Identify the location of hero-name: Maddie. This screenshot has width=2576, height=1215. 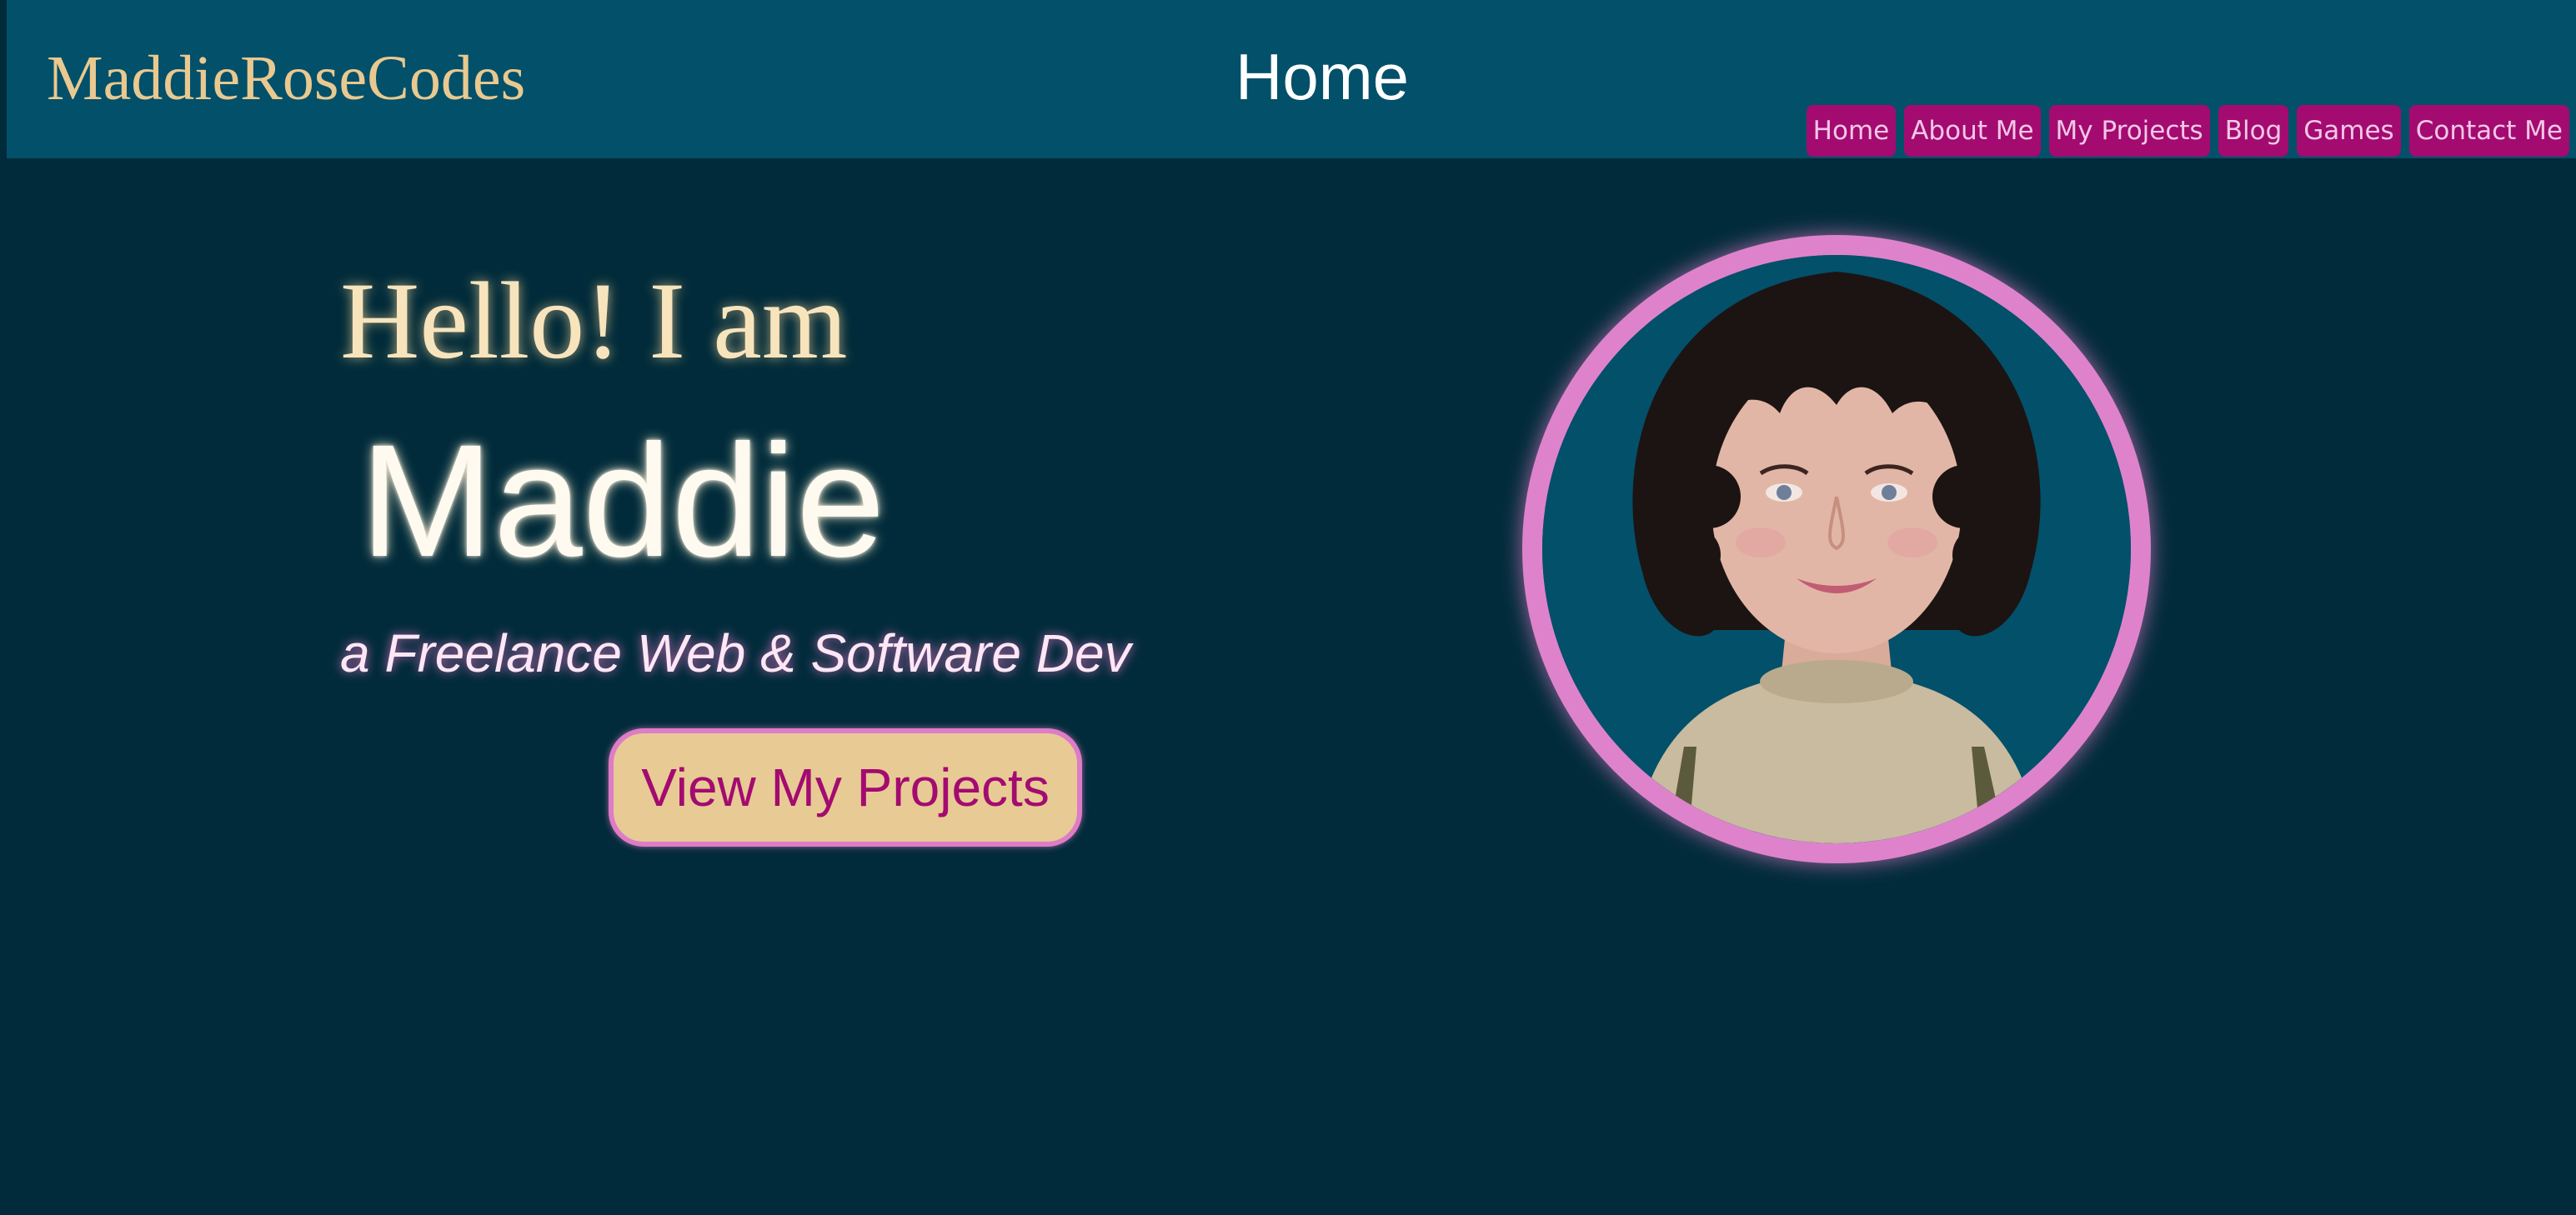
(622, 501).